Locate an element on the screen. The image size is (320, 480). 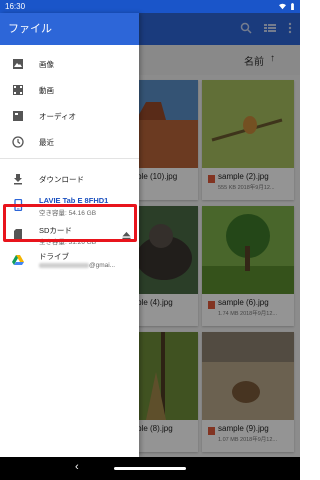
redacted-account-name is located at coordinates (64, 265).